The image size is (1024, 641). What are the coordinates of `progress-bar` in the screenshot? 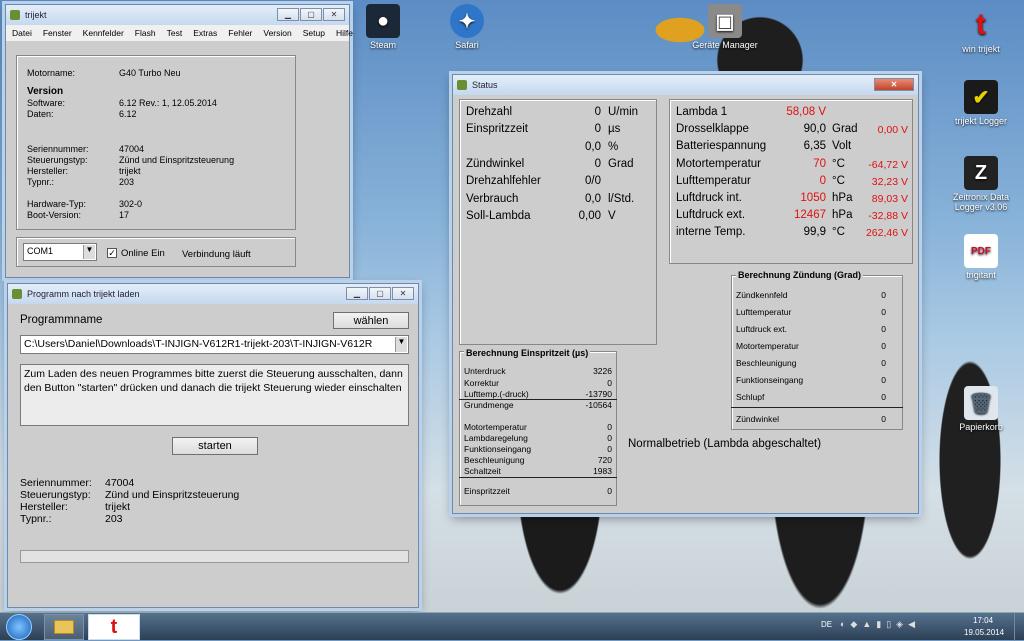 It's located at (214, 556).